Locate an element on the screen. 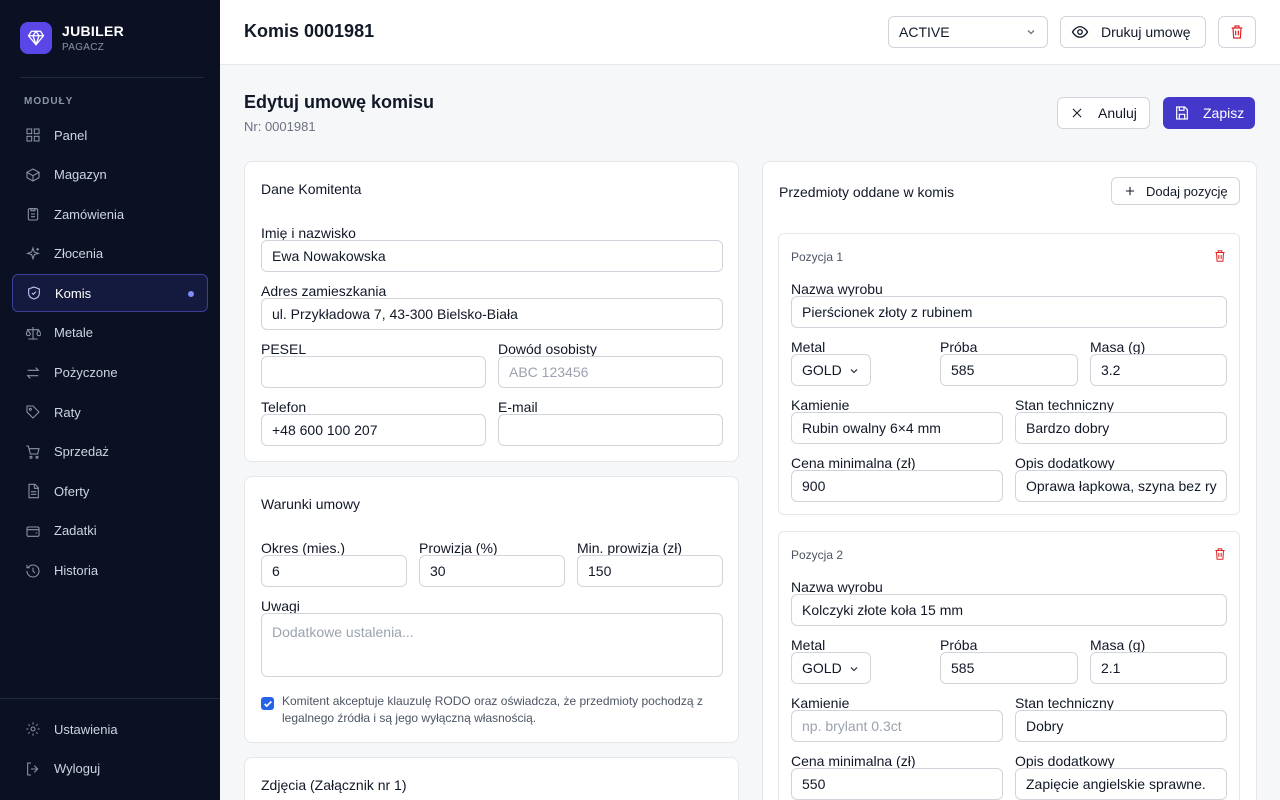  active-indicator-dot is located at coordinates (191, 294).